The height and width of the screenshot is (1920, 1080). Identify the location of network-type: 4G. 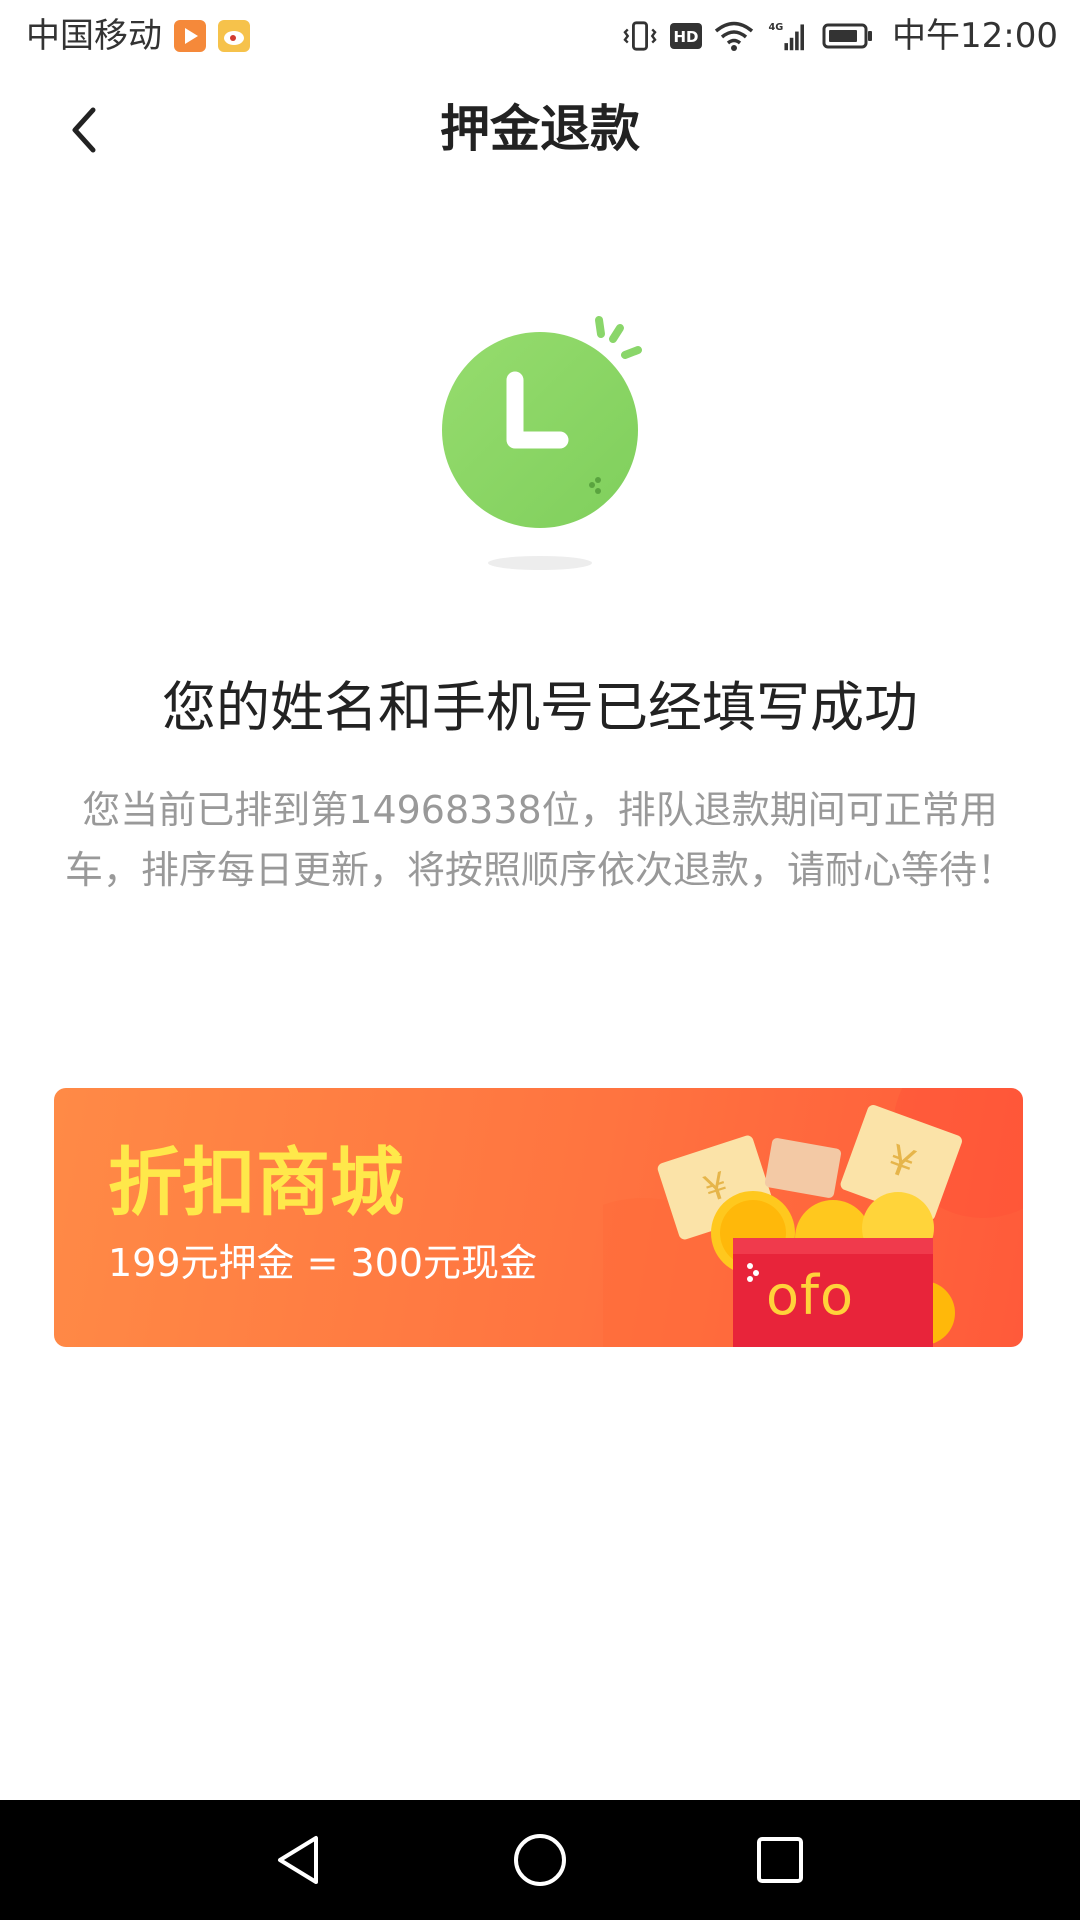
(775, 27).